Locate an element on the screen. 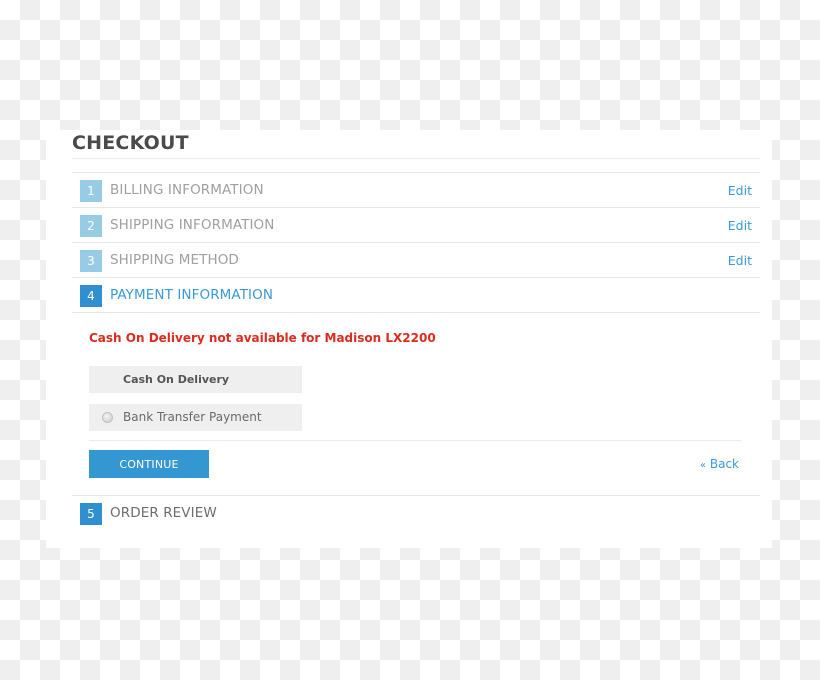 The width and height of the screenshot is (820, 680). title-divider is located at coordinates (416, 158).